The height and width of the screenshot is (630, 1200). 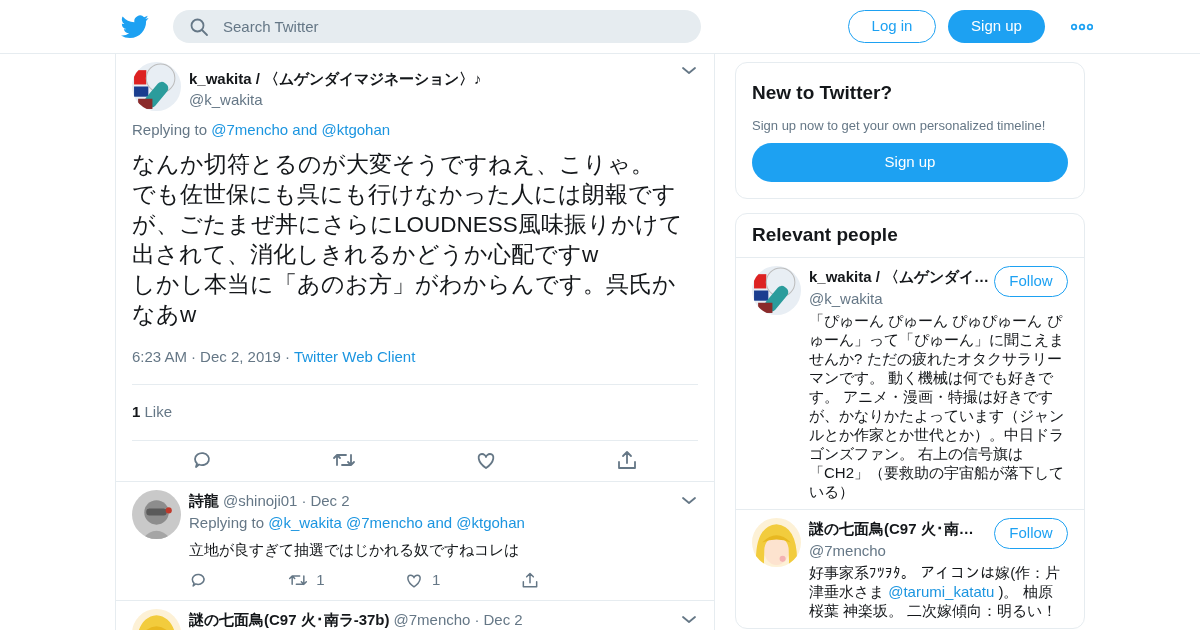 What do you see at coordinates (396, 523) in the screenshot?
I see `mention-link: @k_wakita @7mencho and @ktgohan` at bounding box center [396, 523].